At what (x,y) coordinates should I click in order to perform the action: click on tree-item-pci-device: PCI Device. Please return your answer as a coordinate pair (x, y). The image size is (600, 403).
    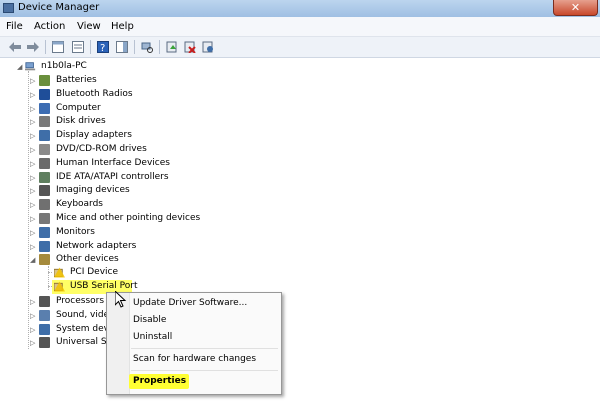
    Looking at the image, I should click on (100, 272).